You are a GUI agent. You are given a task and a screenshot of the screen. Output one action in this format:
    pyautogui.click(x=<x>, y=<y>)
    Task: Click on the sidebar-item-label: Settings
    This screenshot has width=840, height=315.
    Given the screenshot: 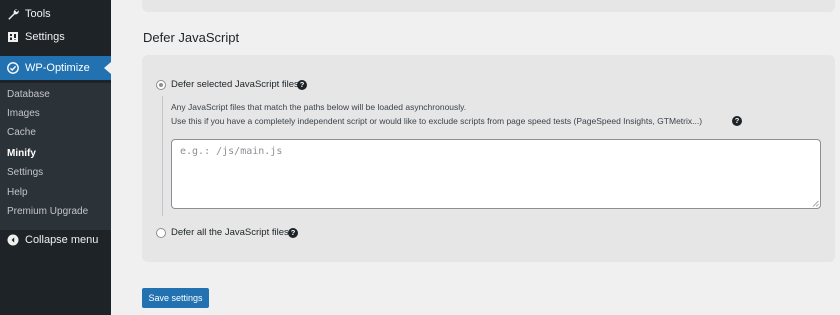 What is the action you would take?
    pyautogui.click(x=45, y=37)
    